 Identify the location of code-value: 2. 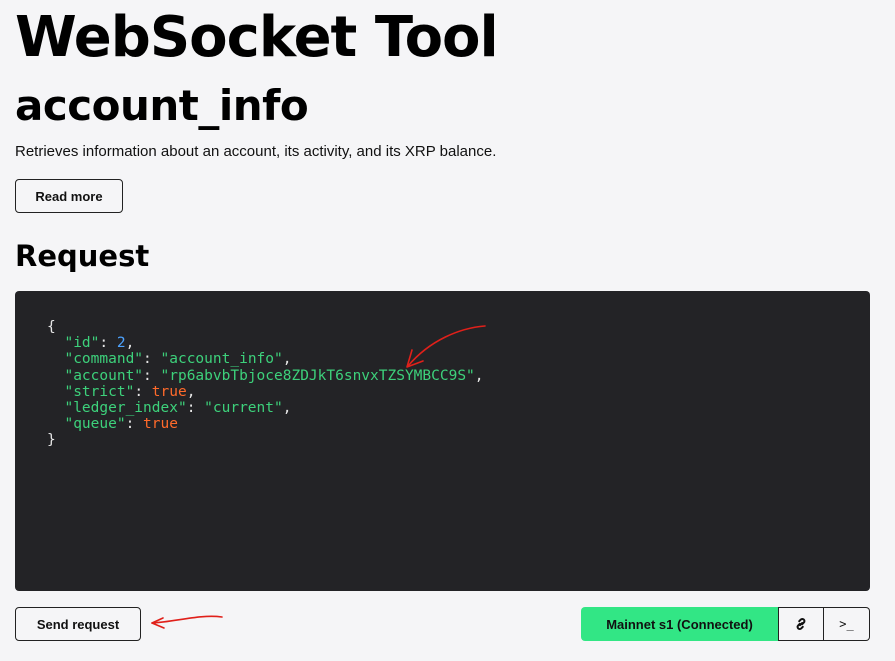
(121, 343).